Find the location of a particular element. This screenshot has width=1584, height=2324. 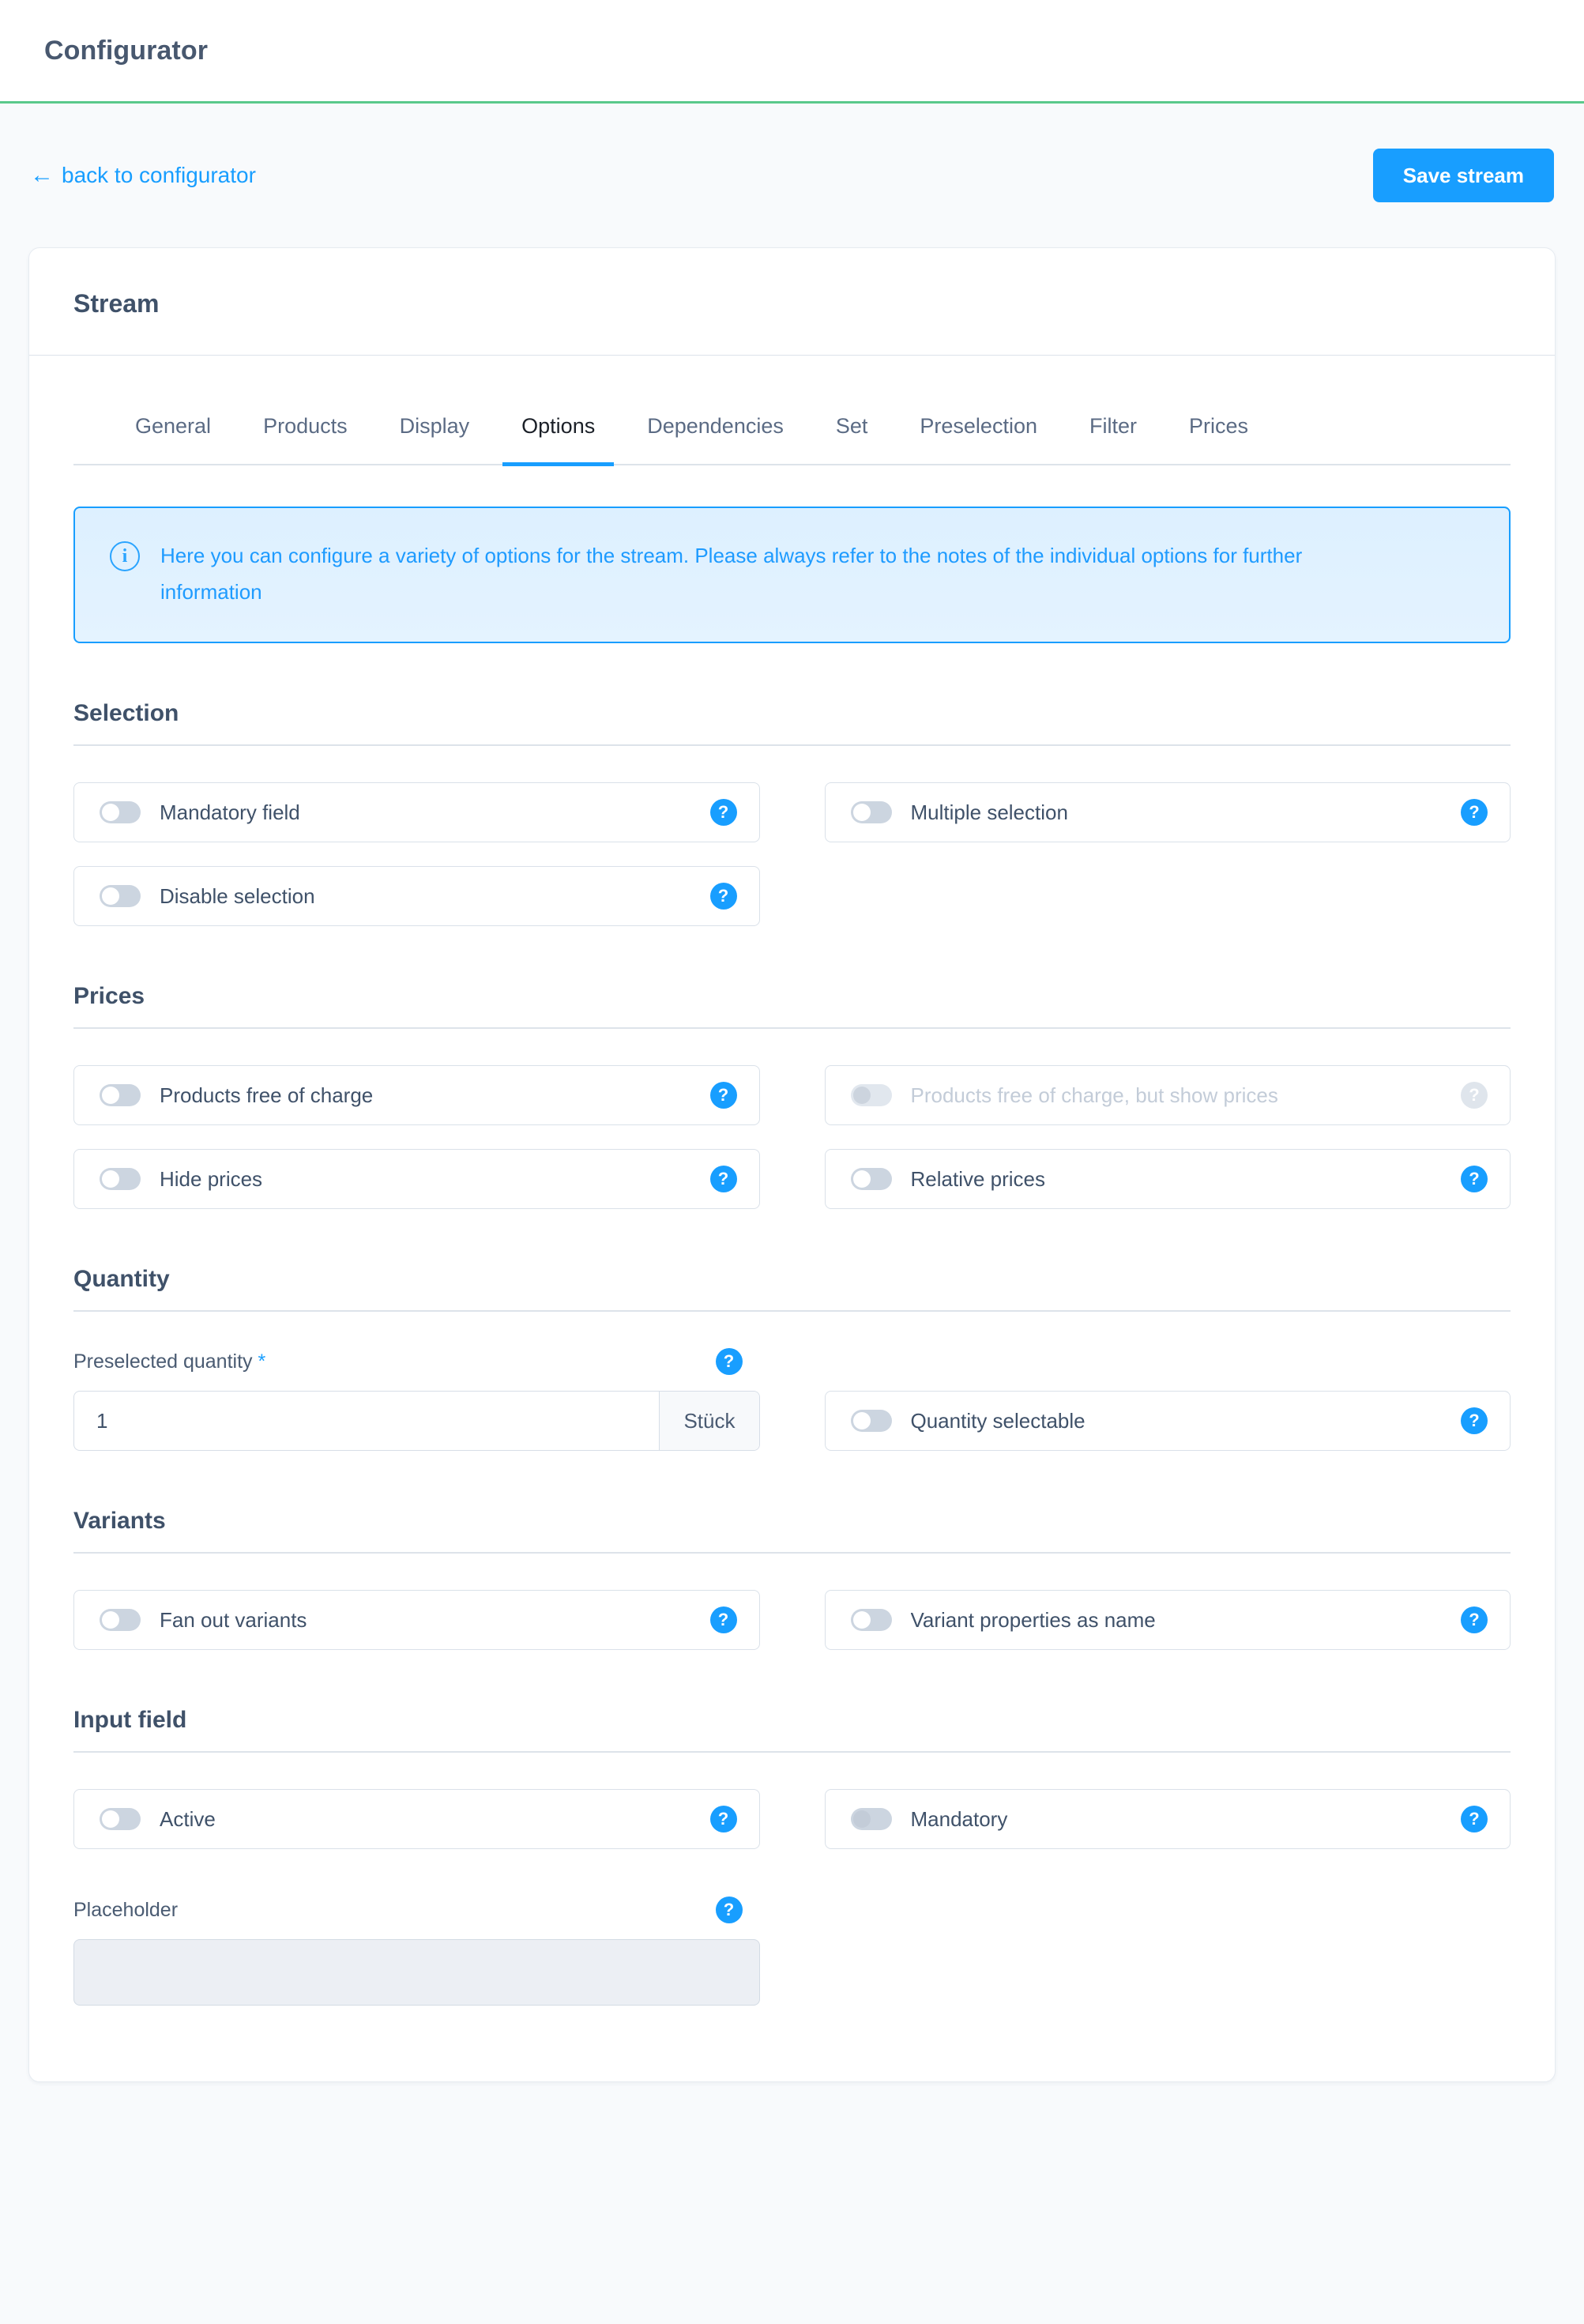

section-input-field-title: Input field is located at coordinates (792, 1730).